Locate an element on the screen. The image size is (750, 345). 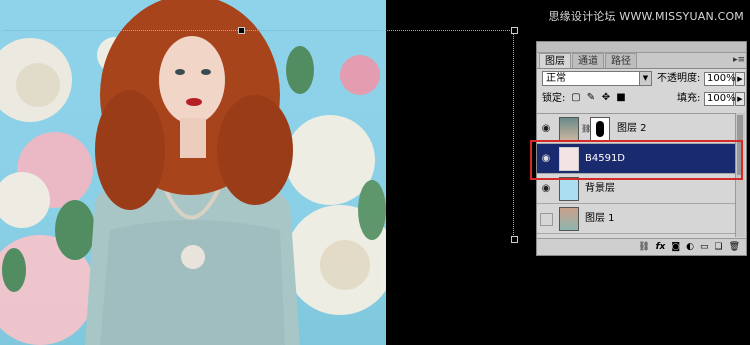
transform-handle-top is located at coordinates (241, 30).